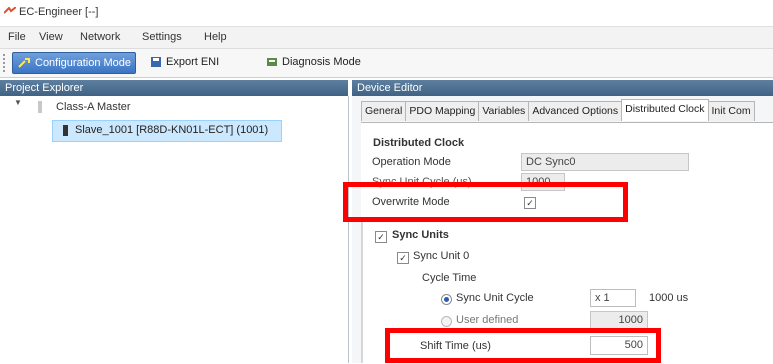 This screenshot has width=773, height=364. What do you see at coordinates (731, 111) in the screenshot?
I see `tab-init-commands: Init Com` at bounding box center [731, 111].